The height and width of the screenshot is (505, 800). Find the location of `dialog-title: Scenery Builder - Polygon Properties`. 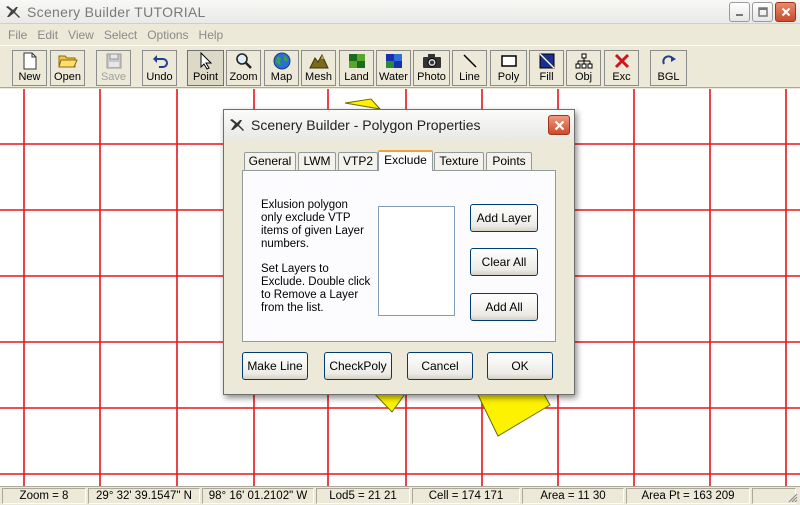

dialog-title: Scenery Builder - Polygon Properties is located at coordinates (366, 125).